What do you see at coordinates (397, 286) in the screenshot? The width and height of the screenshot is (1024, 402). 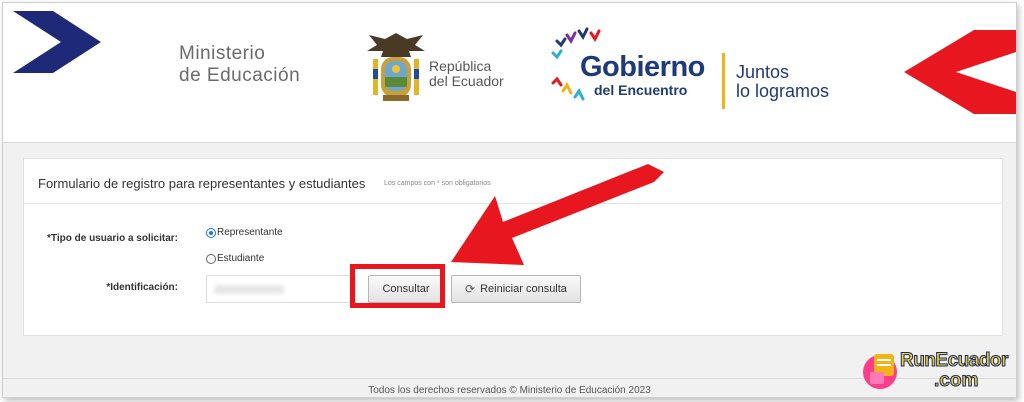 I see `highlight-box-annotation` at bounding box center [397, 286].